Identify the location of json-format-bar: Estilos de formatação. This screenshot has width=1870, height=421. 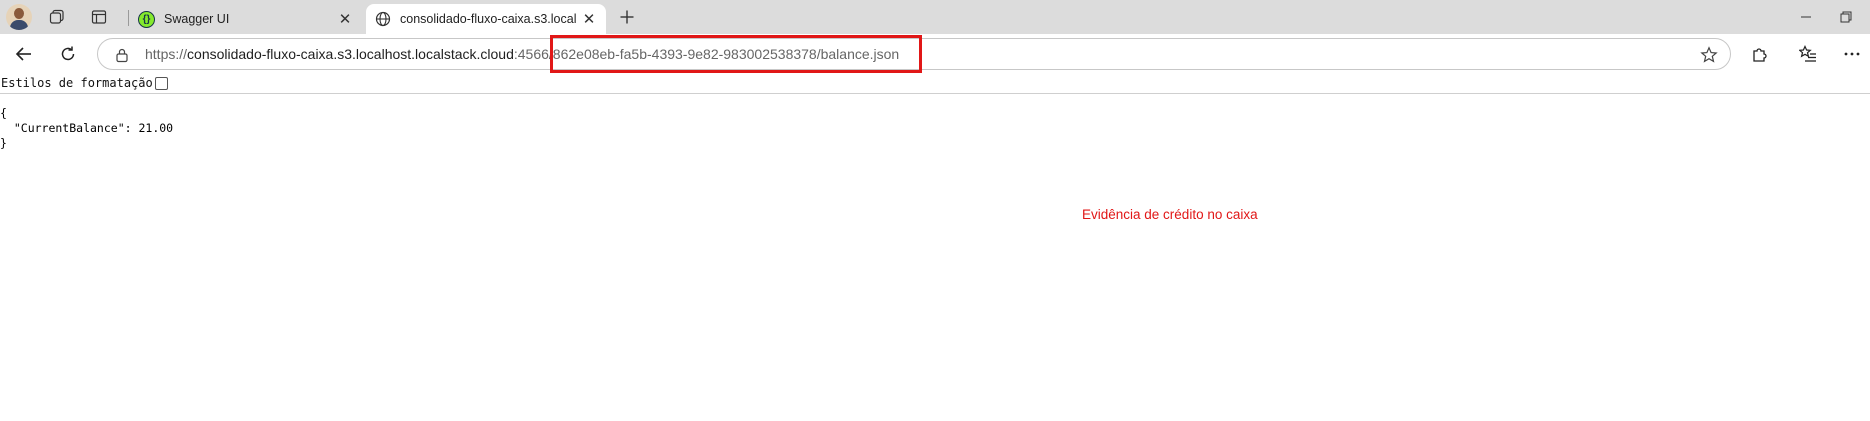
(935, 84).